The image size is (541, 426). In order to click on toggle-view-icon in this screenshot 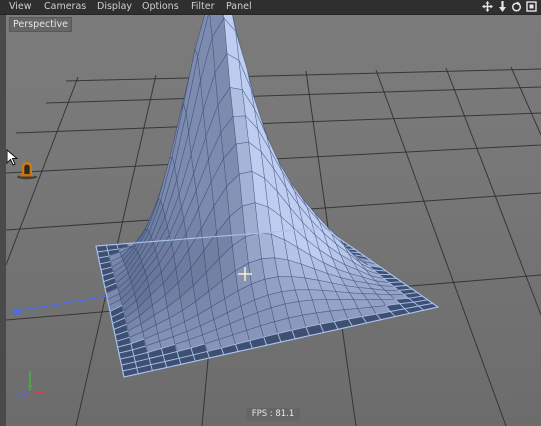, I will do `click(531, 6)`.